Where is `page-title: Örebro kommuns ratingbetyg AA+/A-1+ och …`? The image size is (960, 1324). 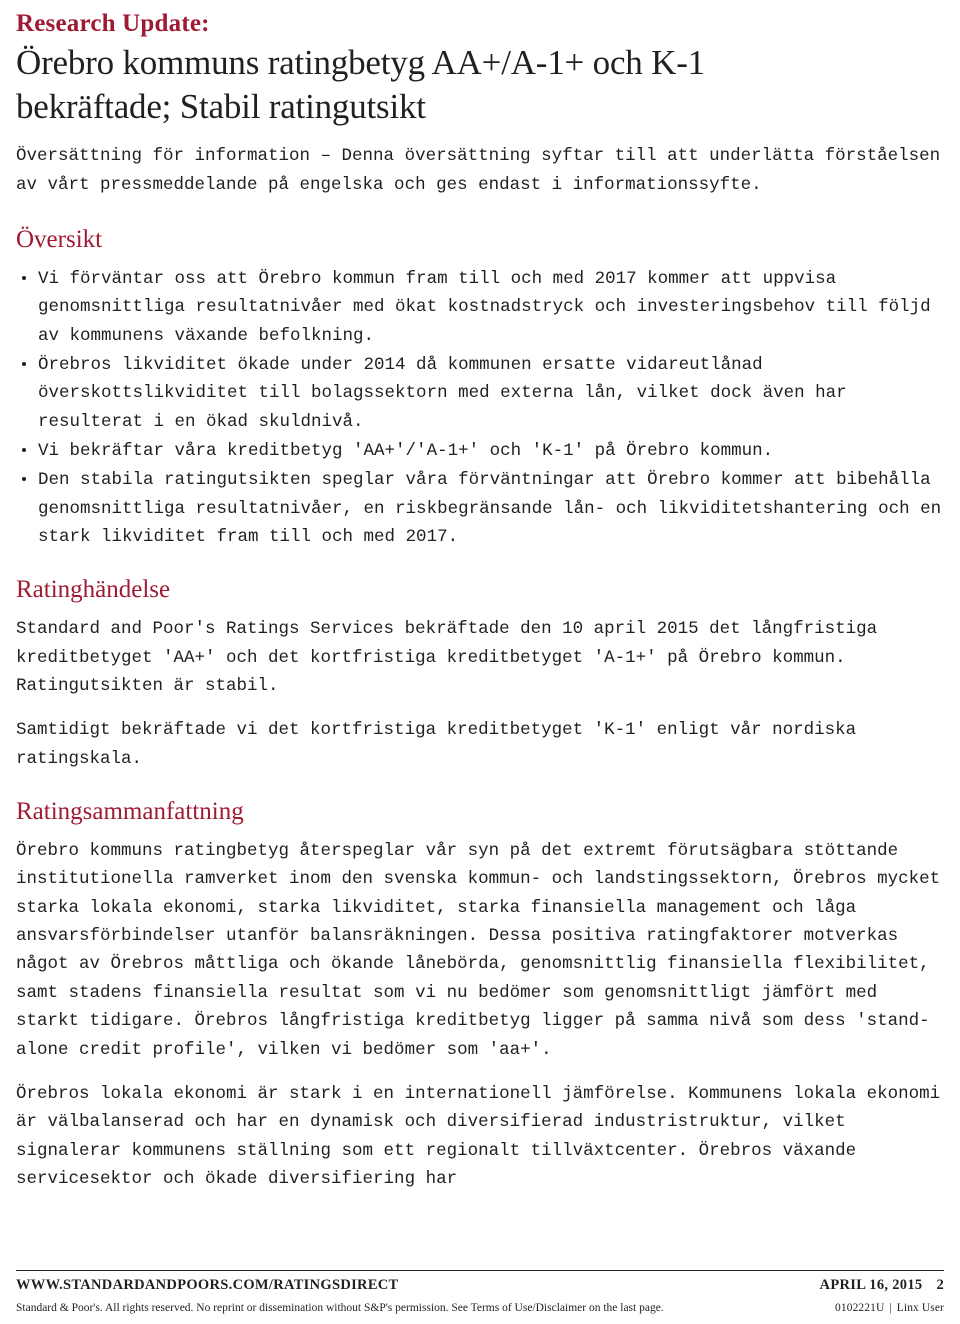 page-title: Örebro kommuns ratingbetyg AA+/A-1+ och … is located at coordinates (480, 85).